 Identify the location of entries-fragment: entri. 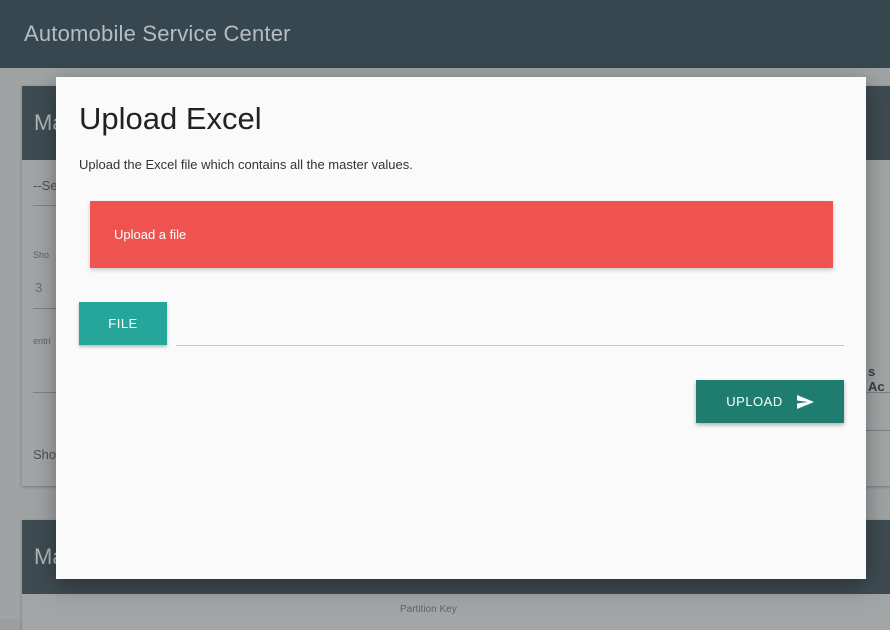
(42, 341).